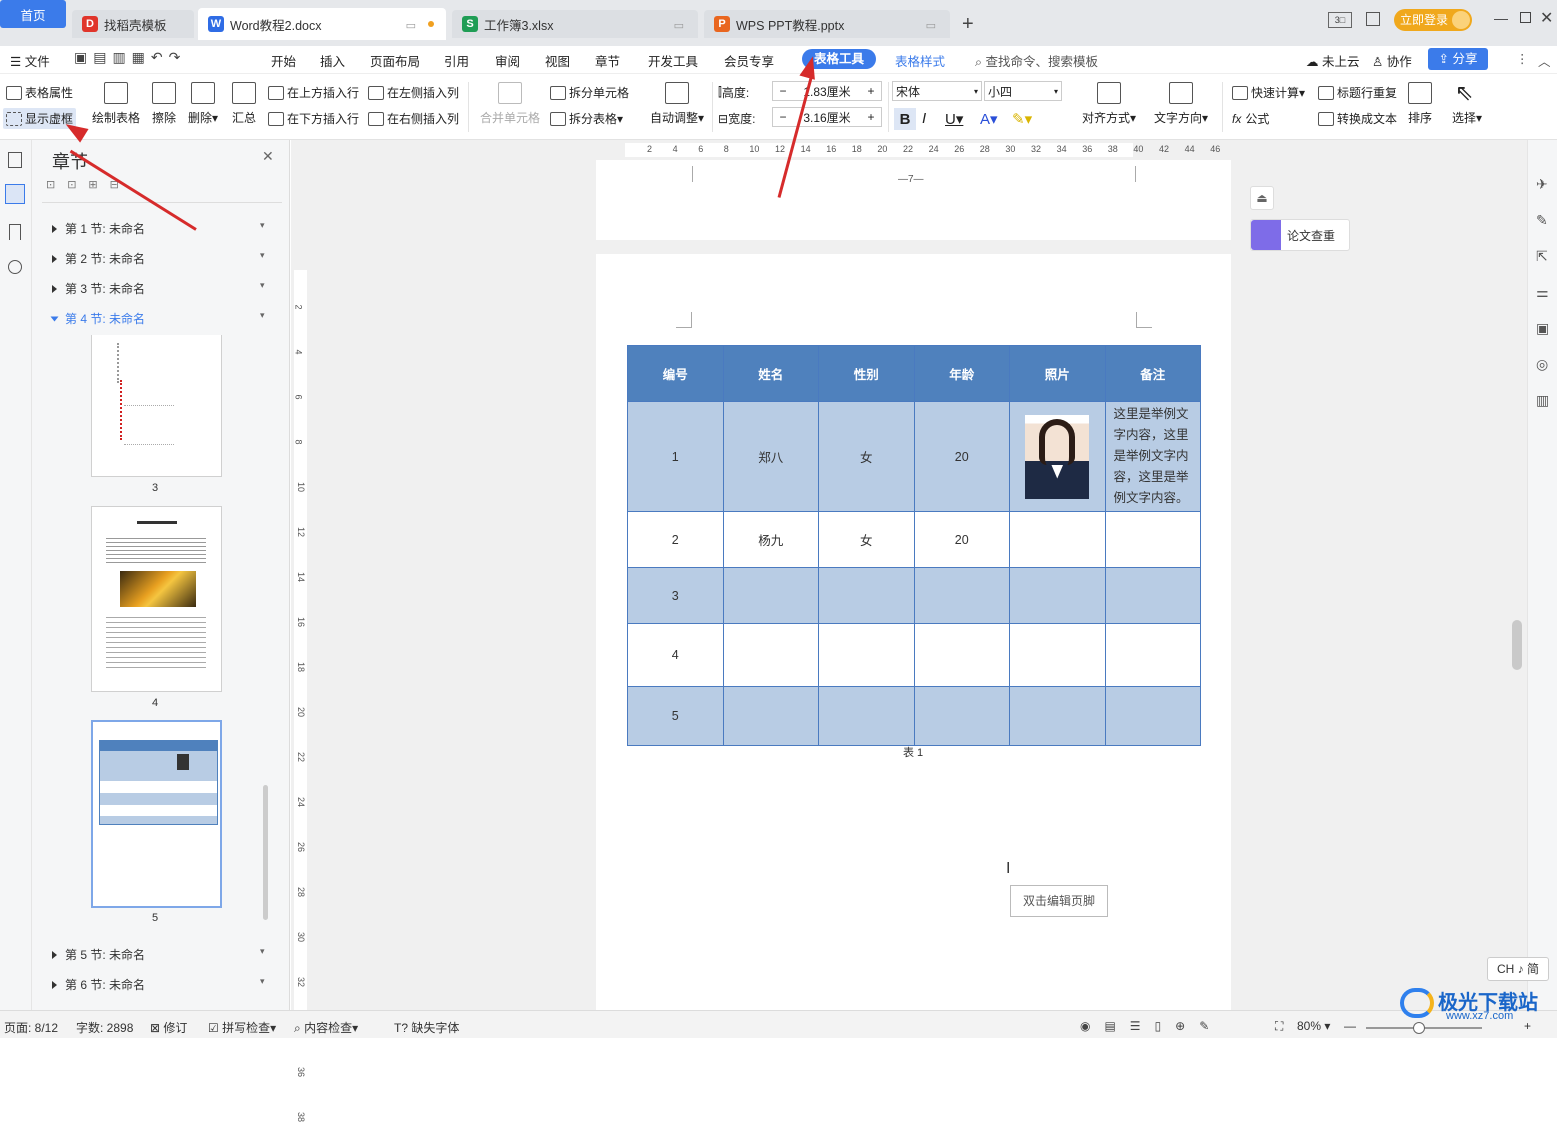 The image size is (1557, 1122). What do you see at coordinates (675, 595) in the screenshot?
I see `table-cell: 3` at bounding box center [675, 595].